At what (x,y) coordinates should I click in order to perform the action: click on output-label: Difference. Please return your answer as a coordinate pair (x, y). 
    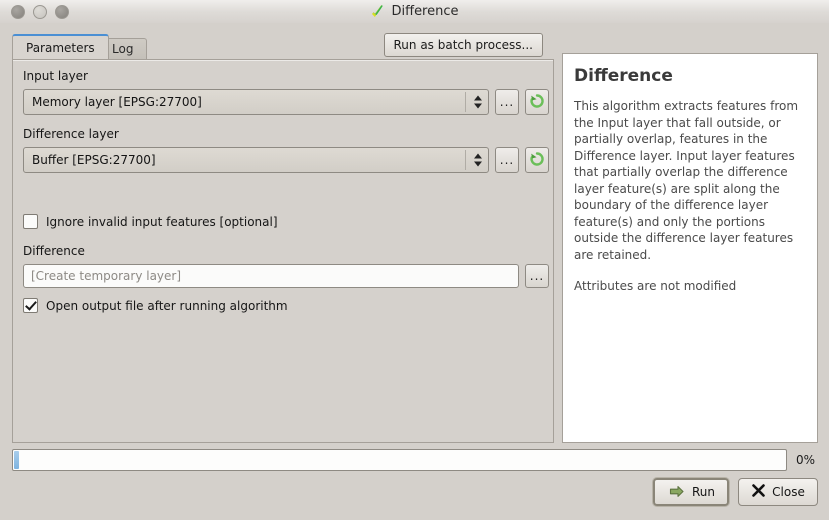
    Looking at the image, I should click on (54, 251).